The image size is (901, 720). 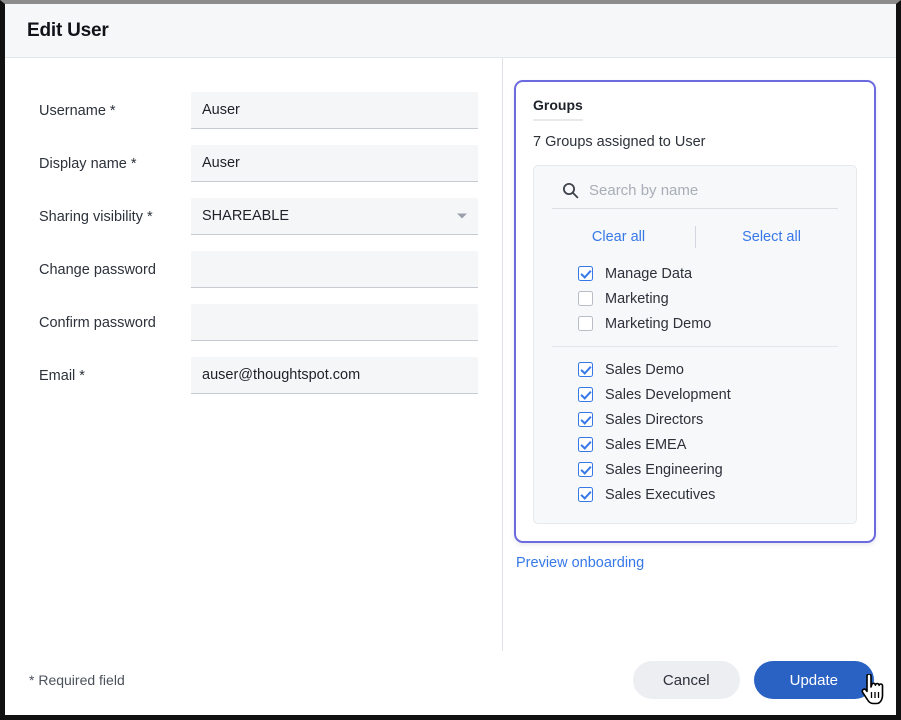 I want to click on group-list-item: Sales Executives, so click(x=695, y=494).